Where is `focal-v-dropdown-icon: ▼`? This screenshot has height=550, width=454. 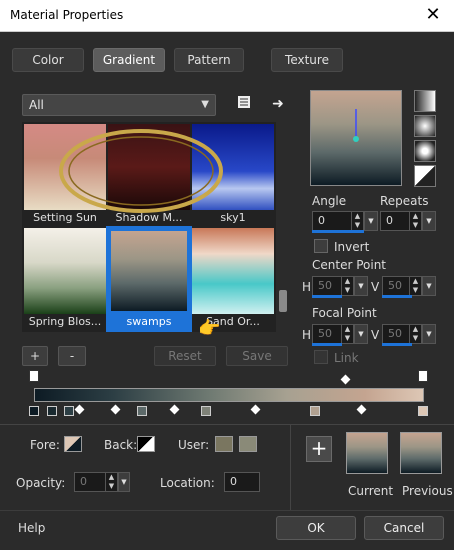
focal-v-dropdown-icon: ▼ is located at coordinates (429, 334).